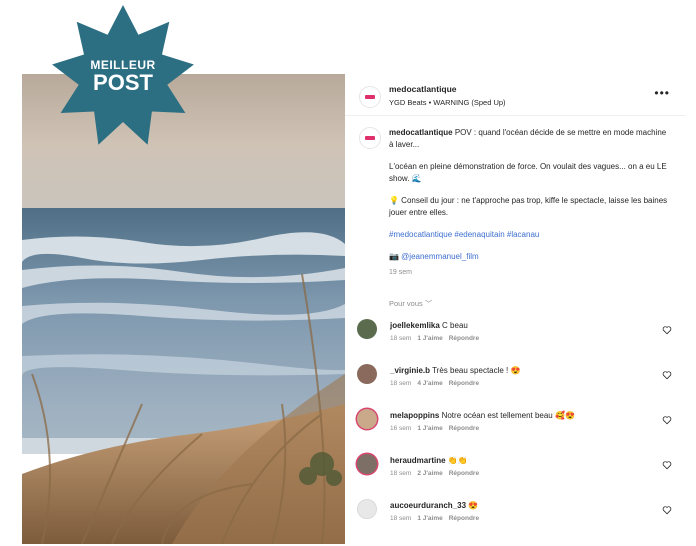  What do you see at coordinates (410, 370) in the screenshot?
I see `comment-username: _virginie.b` at bounding box center [410, 370].